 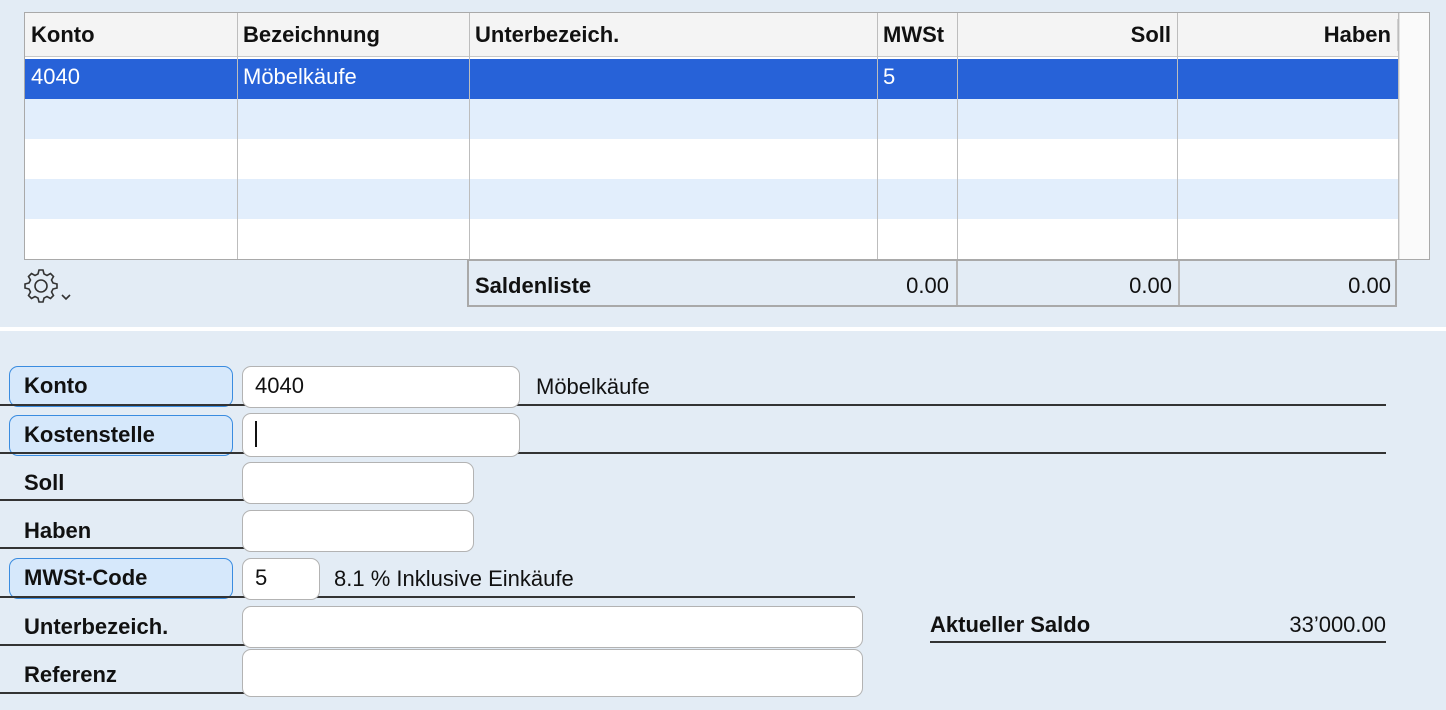 What do you see at coordinates (1337, 624) in the screenshot?
I see `aktueller-saldo-value: 33’000.00` at bounding box center [1337, 624].